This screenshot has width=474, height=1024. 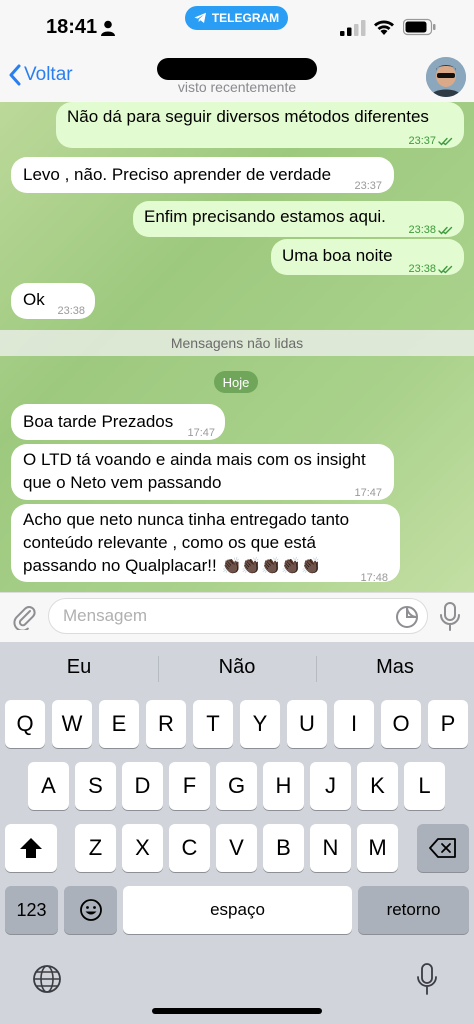 I want to click on key-r: R, so click(x=166, y=724).